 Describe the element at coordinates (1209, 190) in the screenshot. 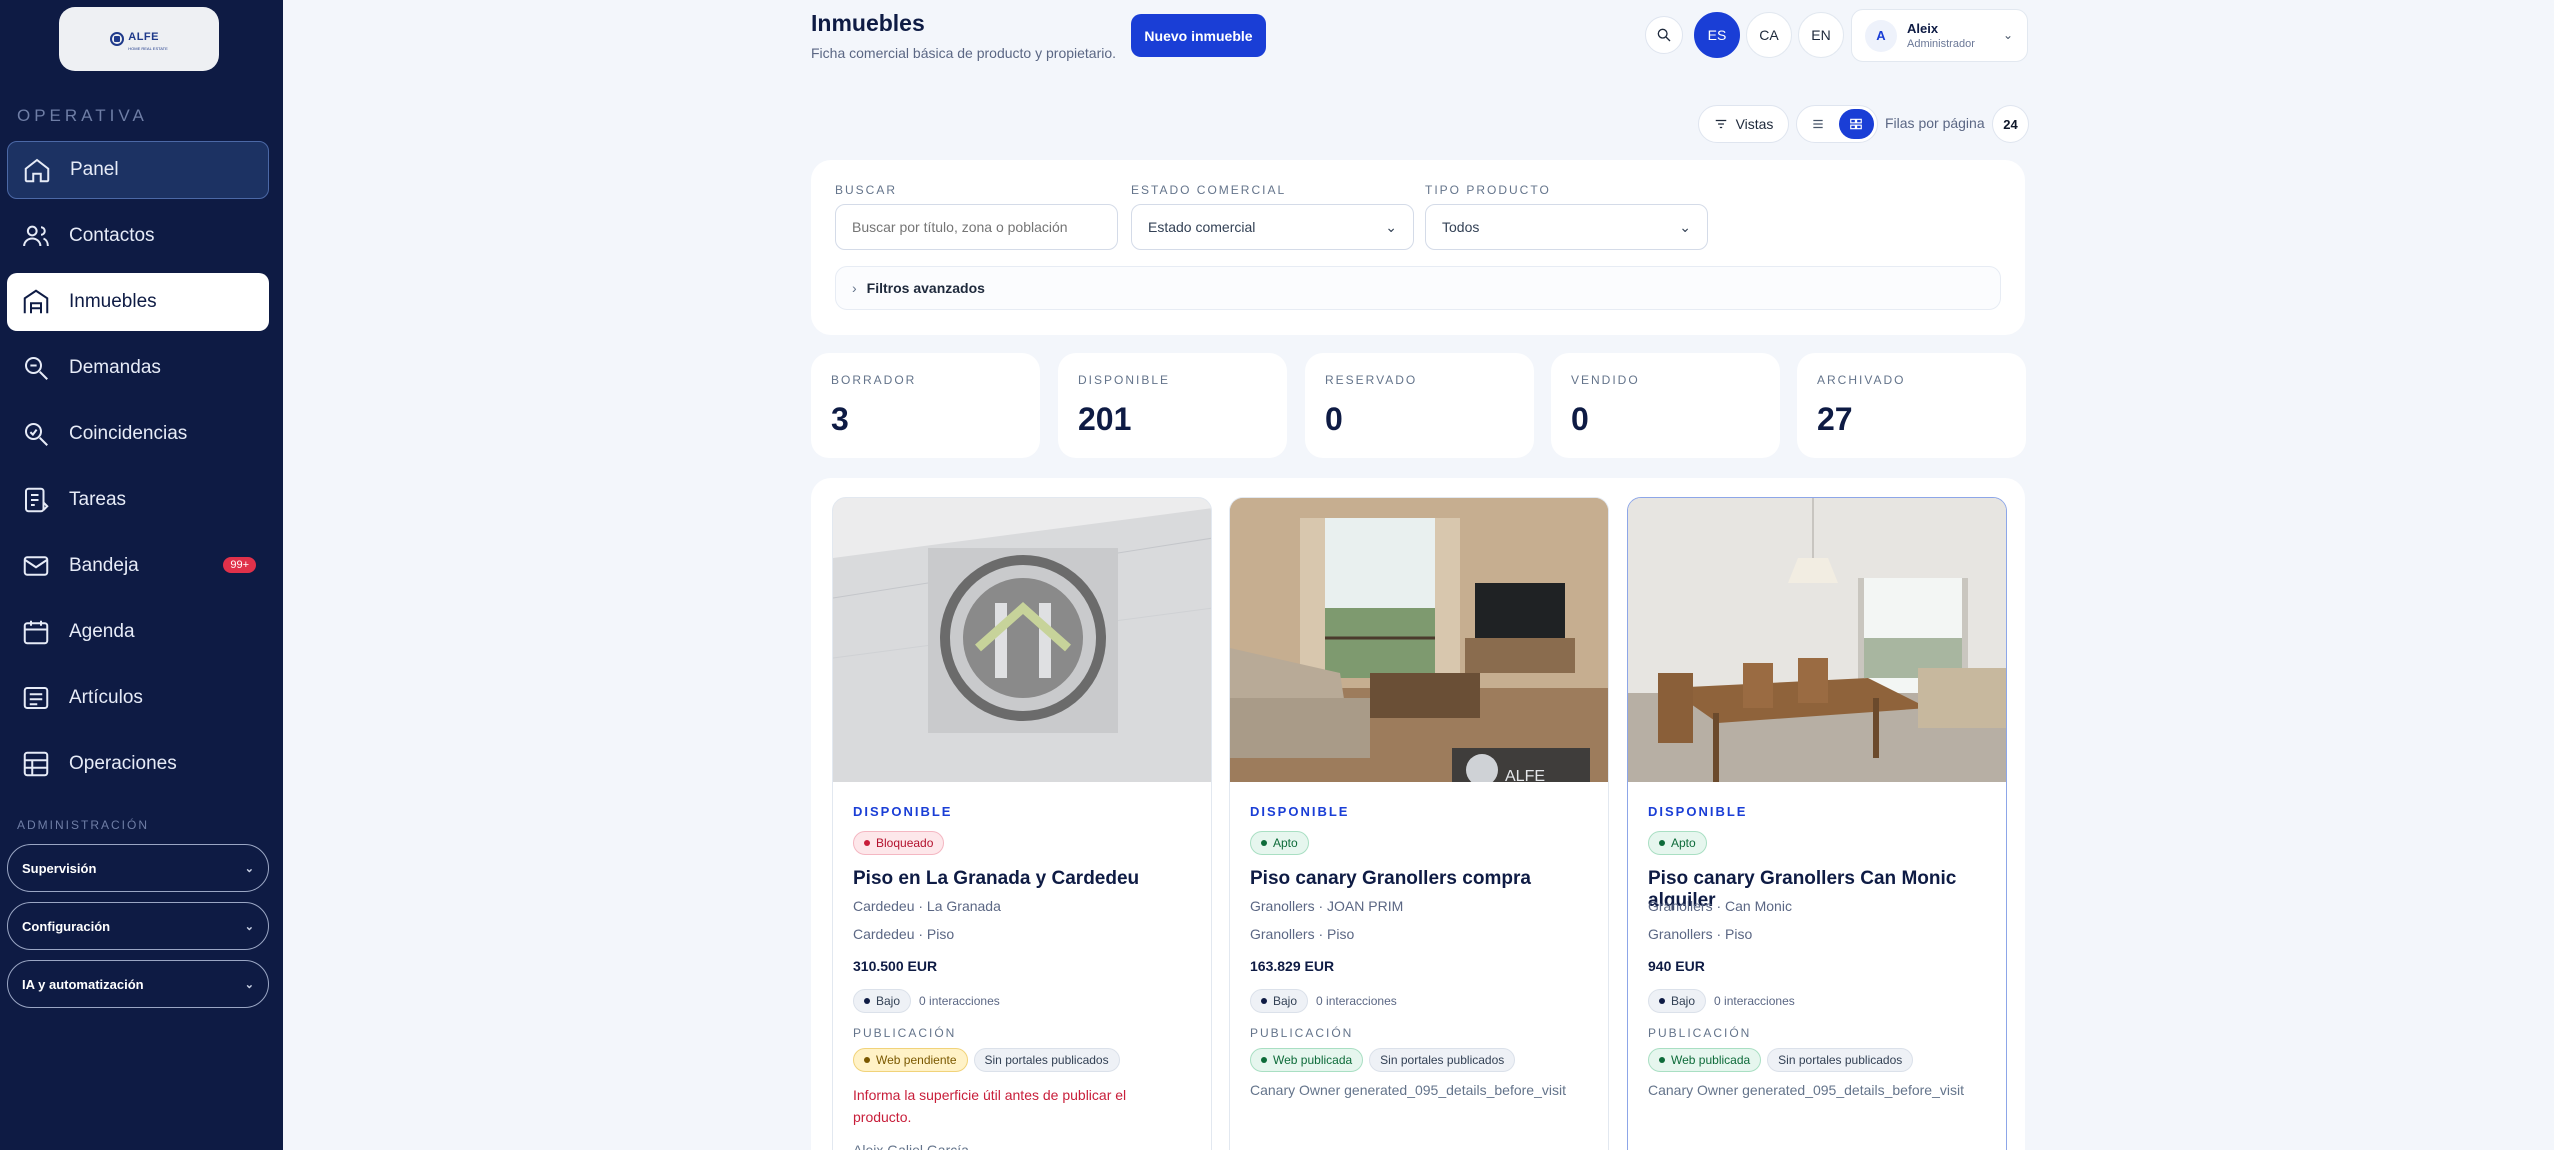

I see `estado-label: ESTADO COMERCIAL` at that location.